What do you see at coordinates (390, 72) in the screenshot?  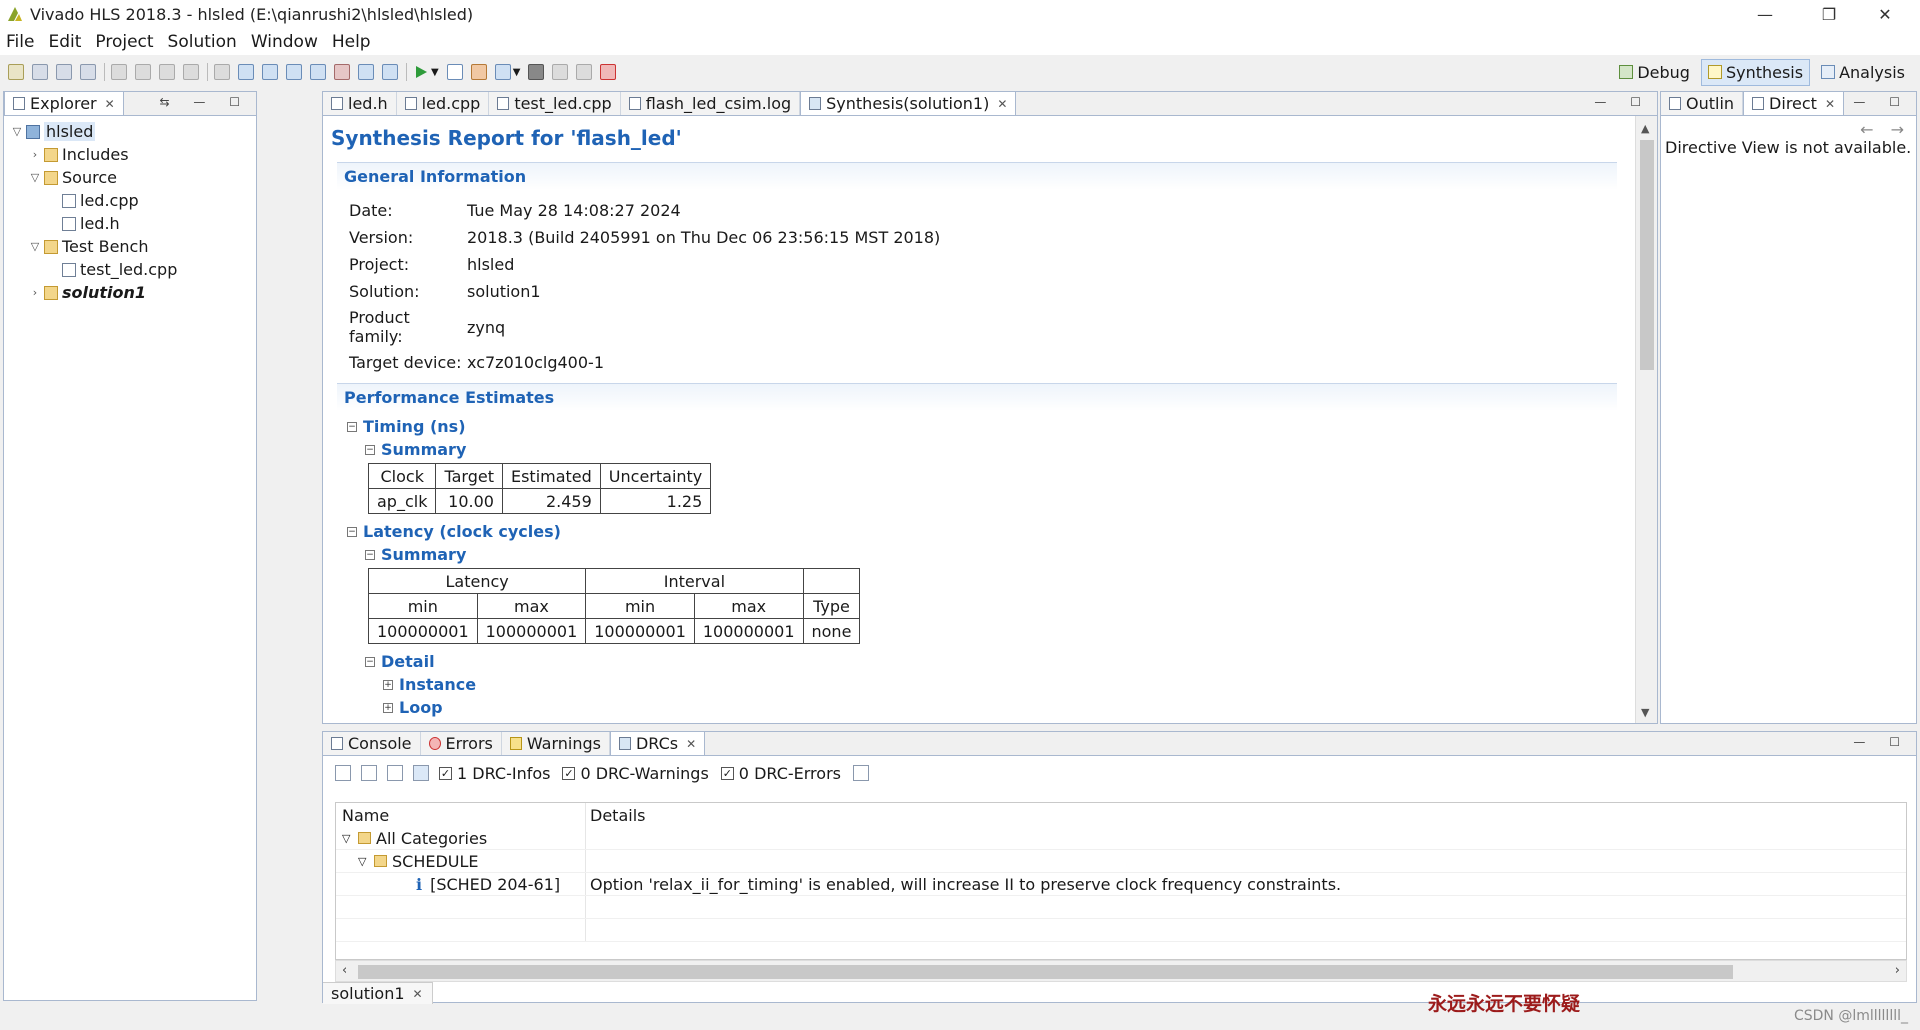 I see `open-report-icon` at bounding box center [390, 72].